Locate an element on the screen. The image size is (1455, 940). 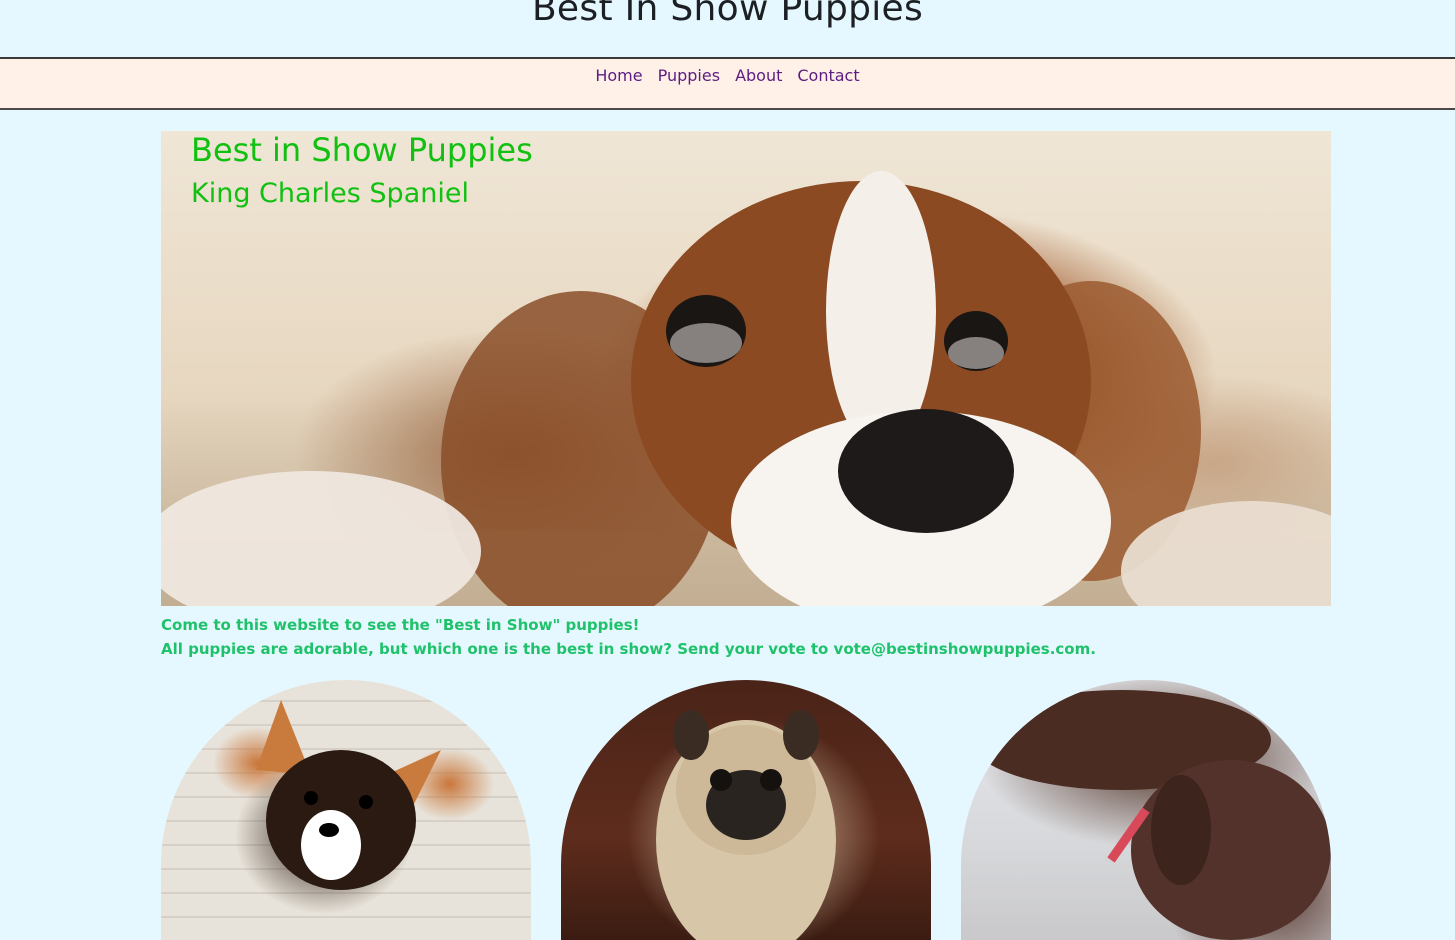
nav-link-about: About is located at coordinates (758, 75).